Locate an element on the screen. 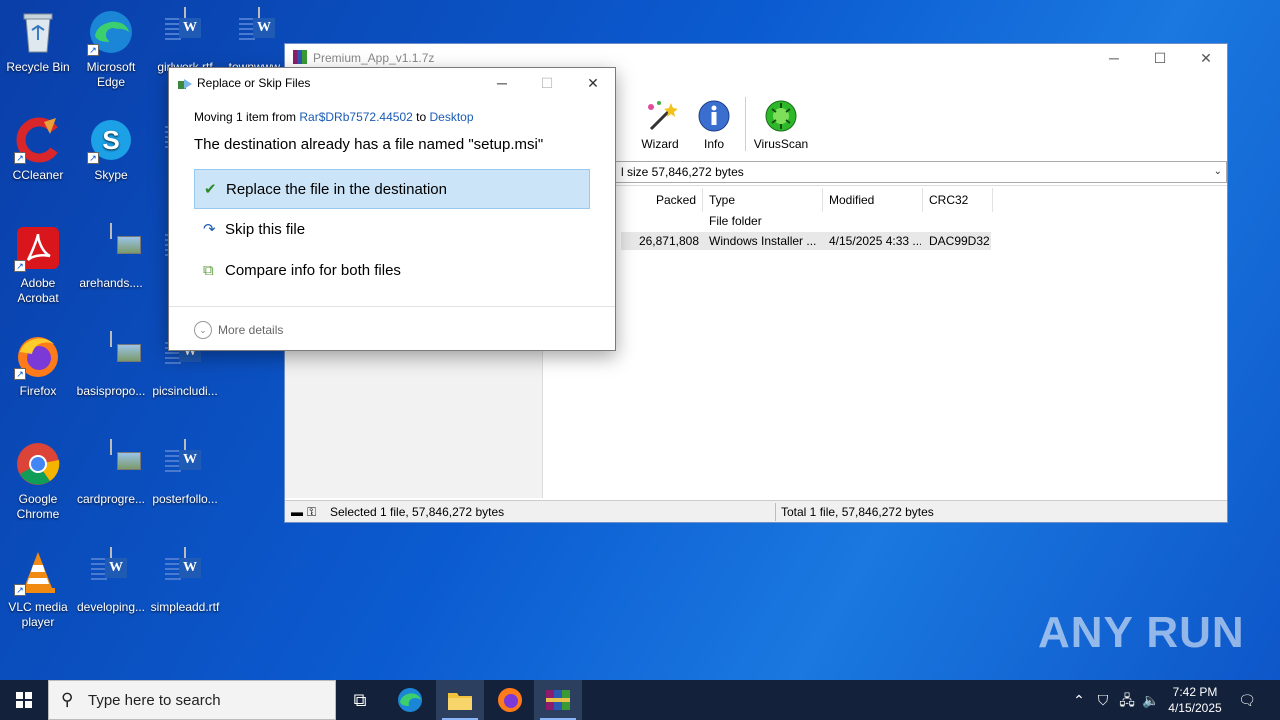  to-word: to is located at coordinates (421, 117).